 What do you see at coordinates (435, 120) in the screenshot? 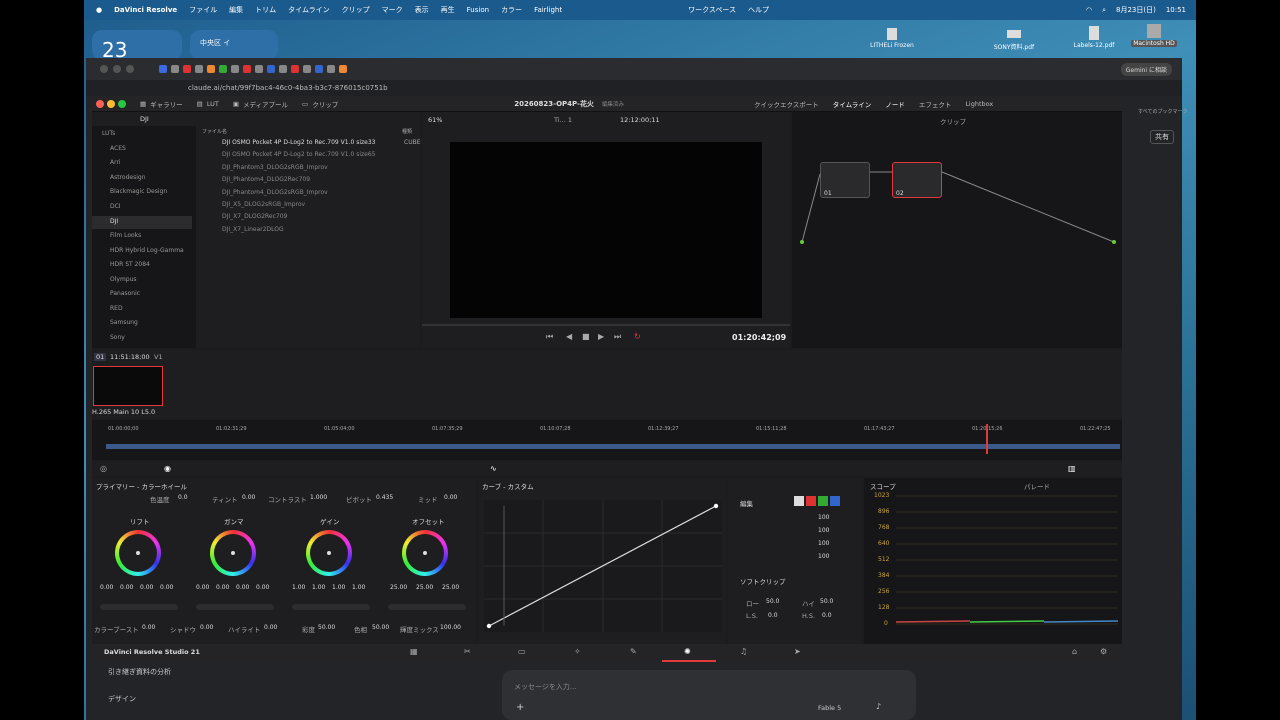
I see `zoom-level: 61%` at bounding box center [435, 120].